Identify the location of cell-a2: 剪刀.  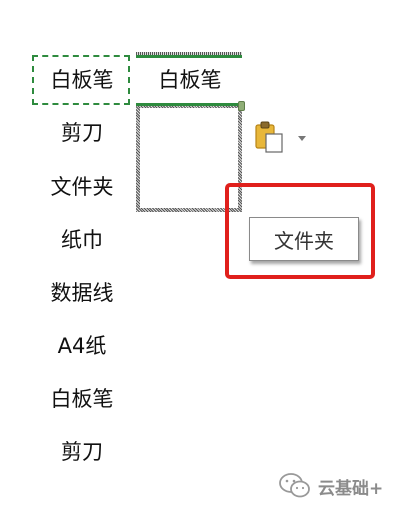
(82, 133).